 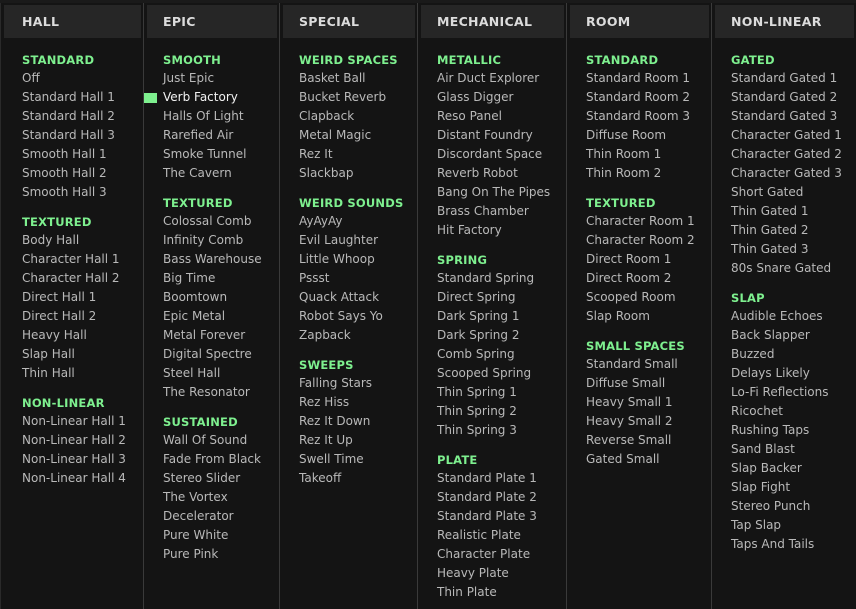 What do you see at coordinates (793, 373) in the screenshot?
I see `preset-item: Delays Likely` at bounding box center [793, 373].